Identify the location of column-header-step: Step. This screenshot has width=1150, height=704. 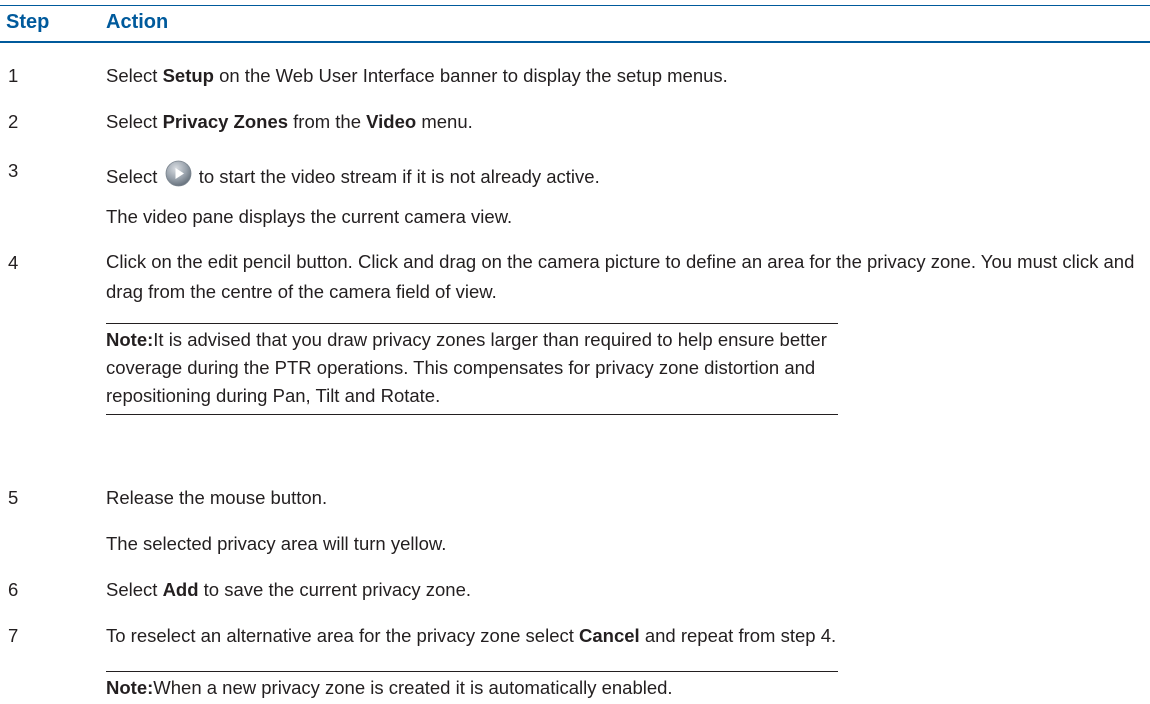
(28, 22).